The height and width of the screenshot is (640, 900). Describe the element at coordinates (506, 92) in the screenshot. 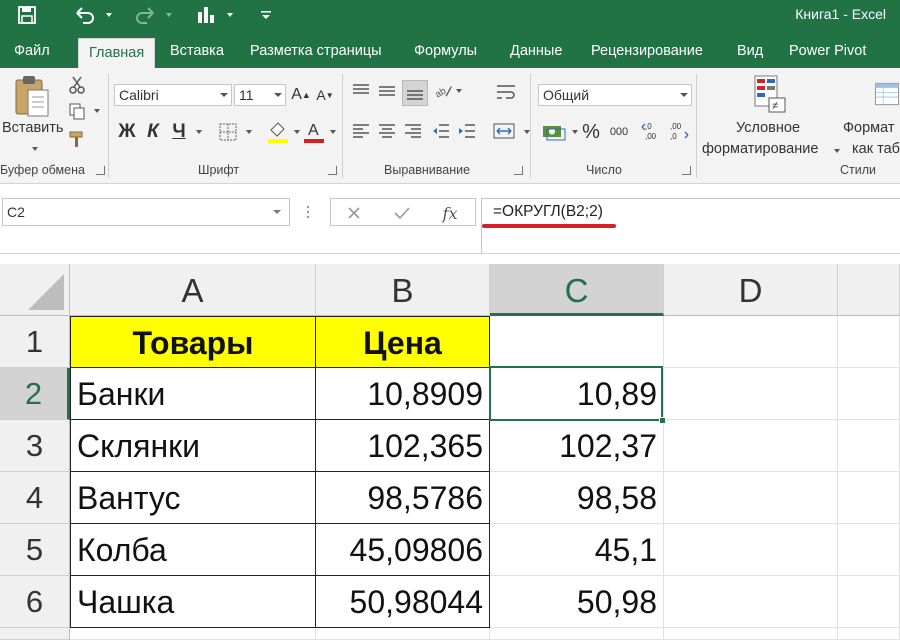

I see `wrap-text-icon` at that location.